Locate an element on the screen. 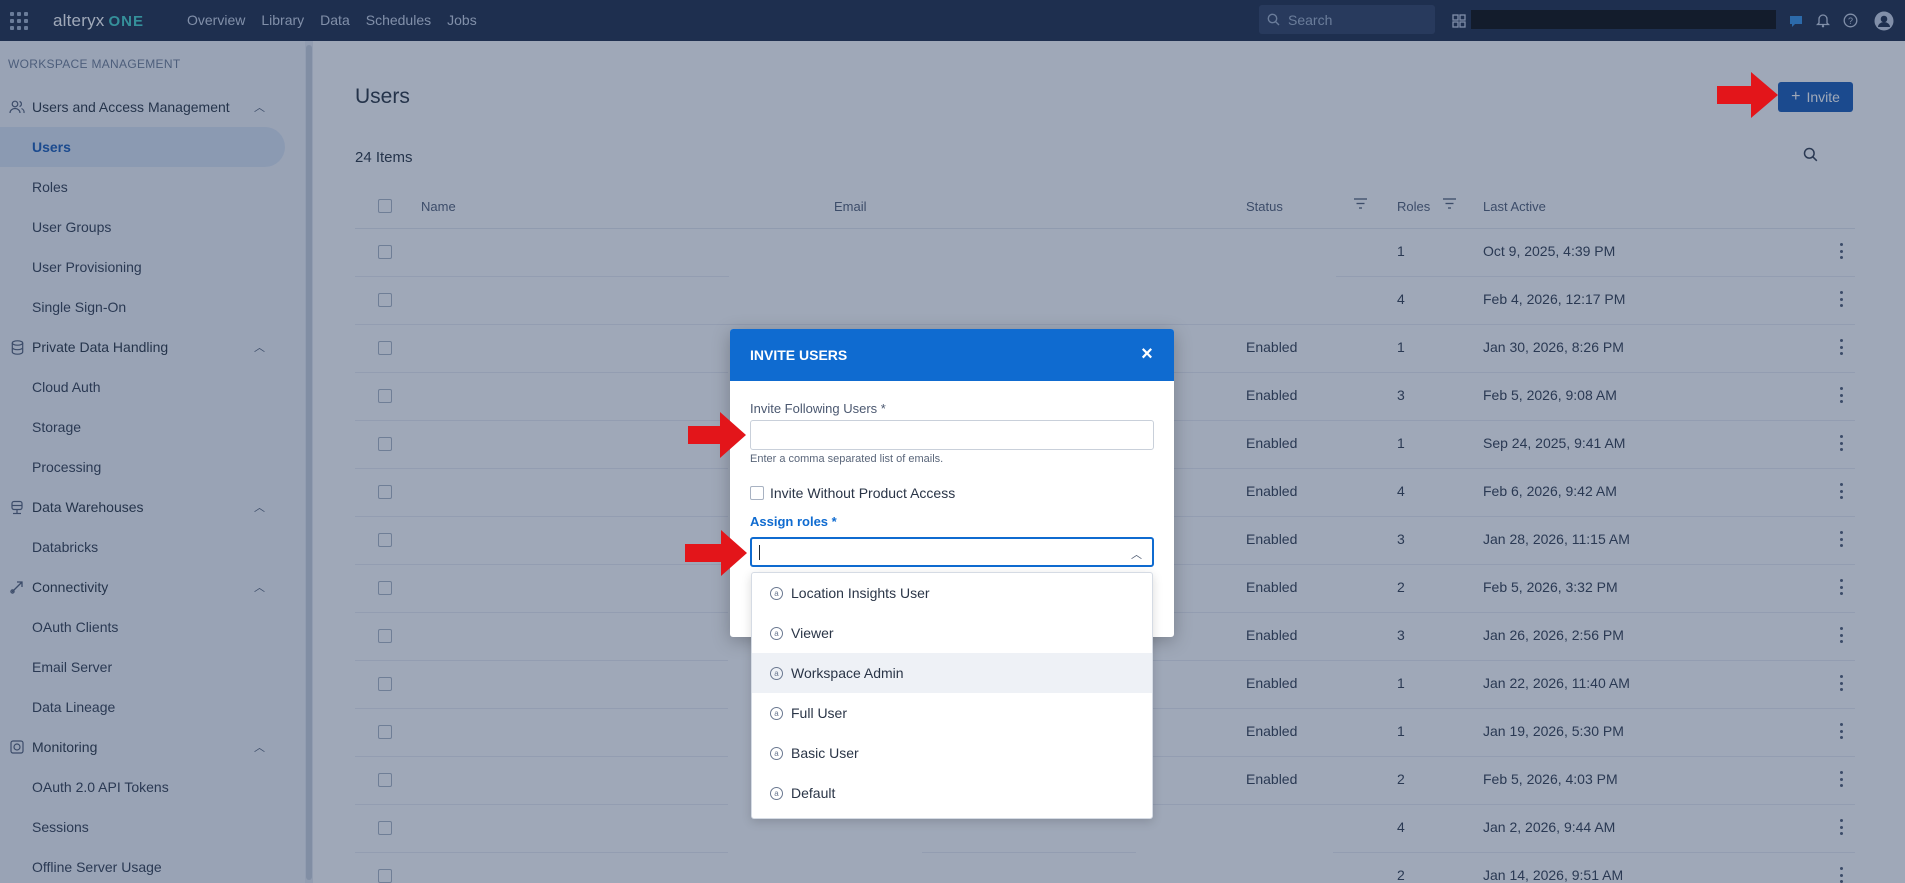  assign-roles-label: Assign roles * is located at coordinates (793, 521).